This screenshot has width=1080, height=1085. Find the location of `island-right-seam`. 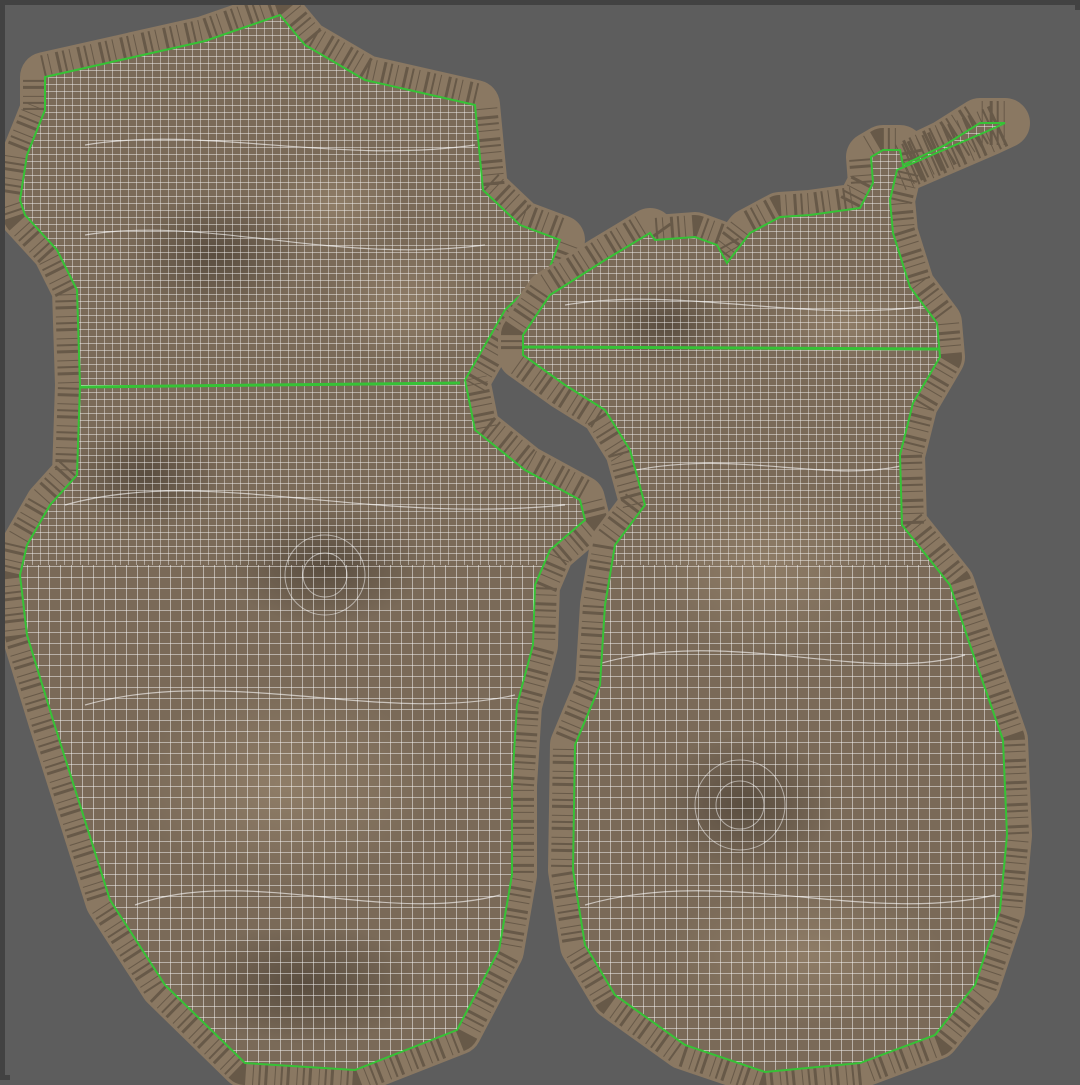

island-right-seam is located at coordinates (731, 348).